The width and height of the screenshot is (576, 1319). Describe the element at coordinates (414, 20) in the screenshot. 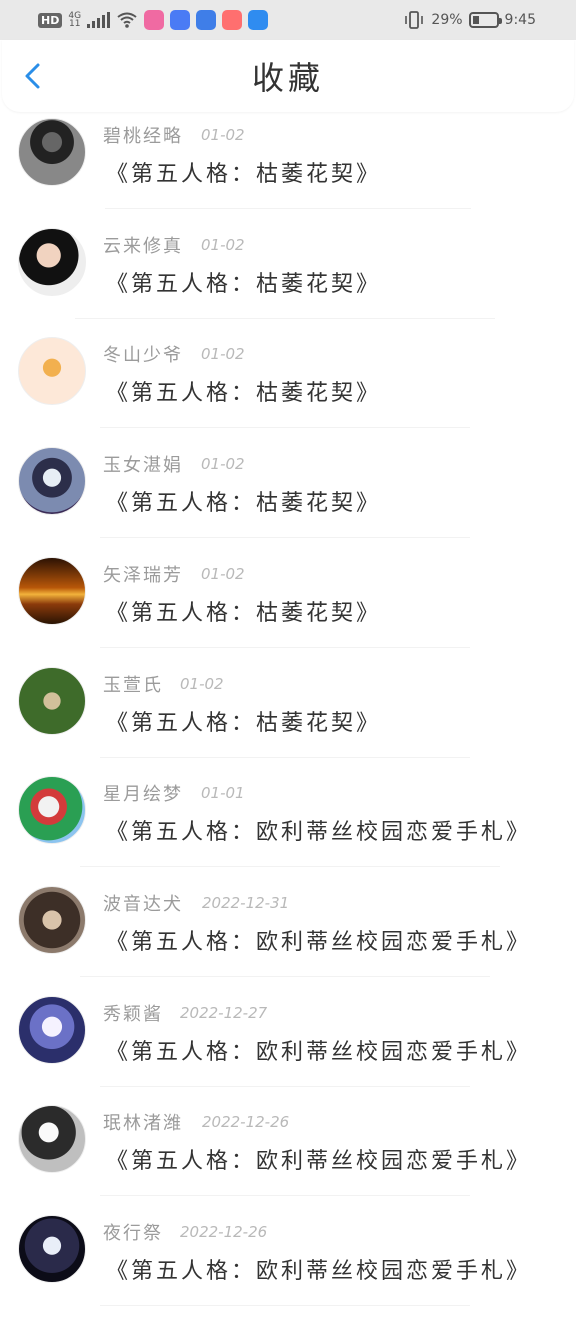

I see `vibrate-icon` at that location.